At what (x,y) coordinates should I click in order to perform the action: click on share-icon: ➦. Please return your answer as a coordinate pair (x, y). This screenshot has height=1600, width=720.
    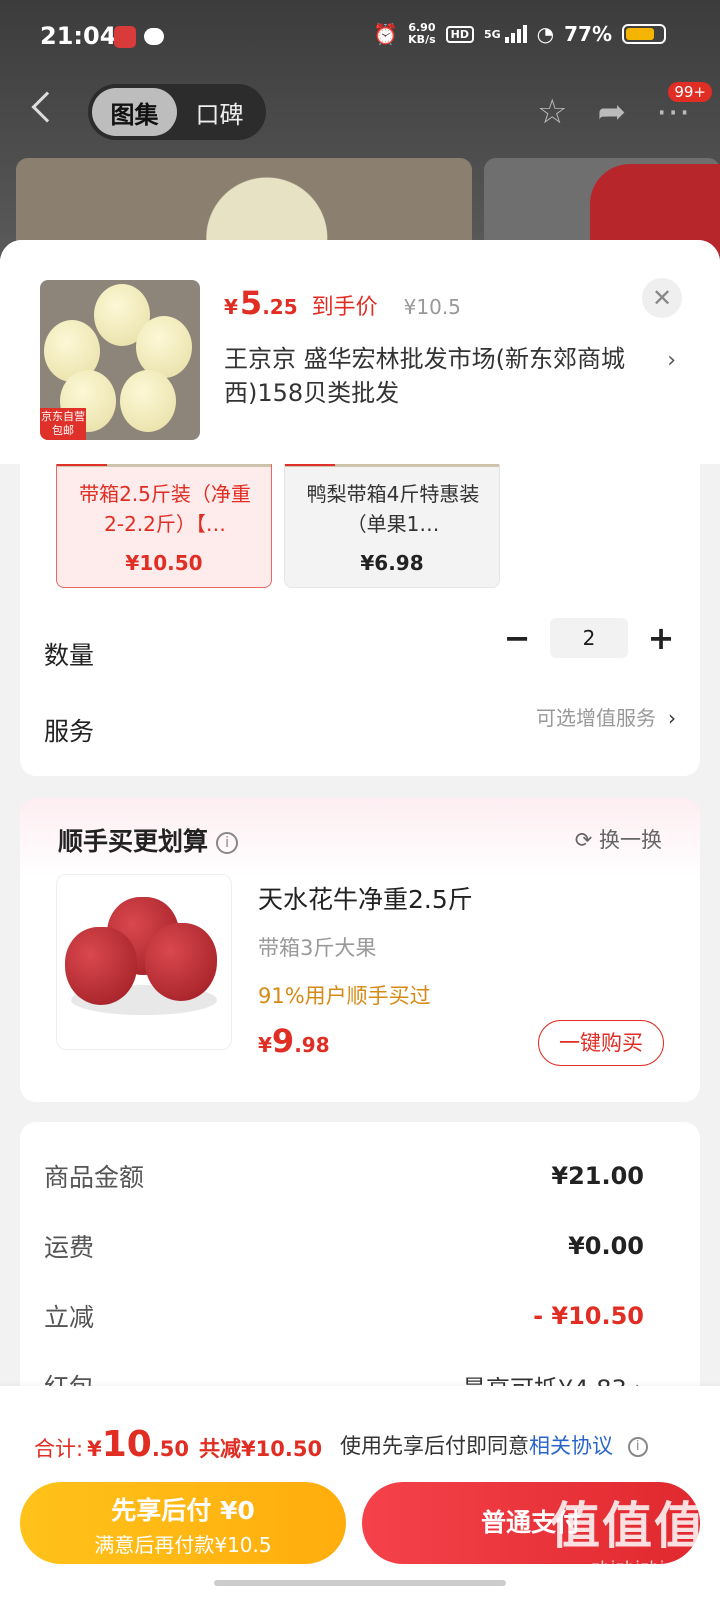
    Looking at the image, I should click on (612, 112).